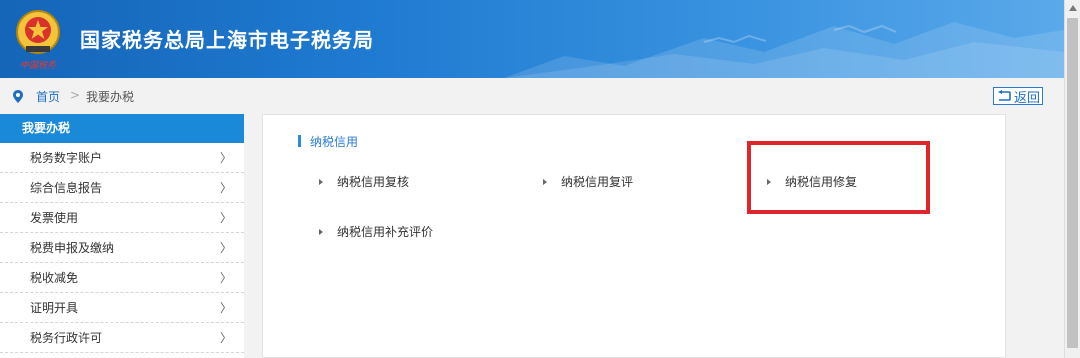 The height and width of the screenshot is (358, 1080). Describe the element at coordinates (122, 188) in the screenshot. I see `sidebar-item-info-report: 综合信息报告 〉` at that location.